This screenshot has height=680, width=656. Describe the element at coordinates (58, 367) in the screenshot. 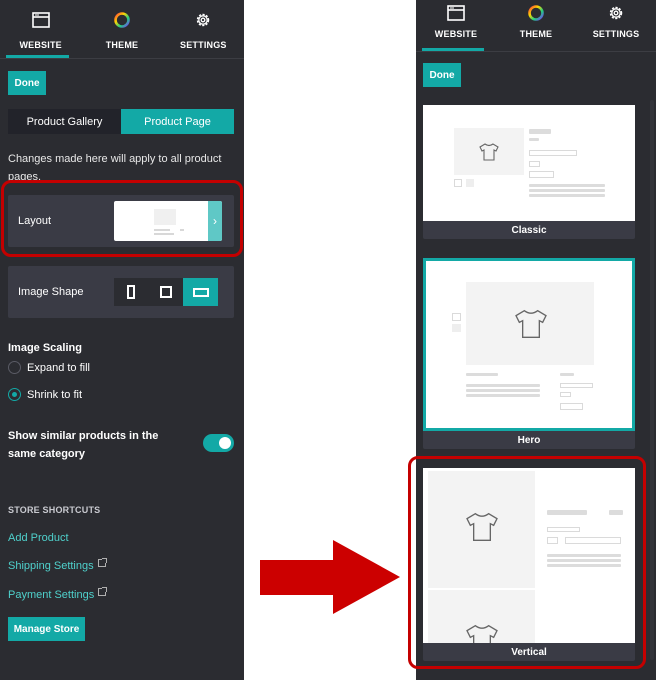

I see `radio-label: Expand to fill` at that location.